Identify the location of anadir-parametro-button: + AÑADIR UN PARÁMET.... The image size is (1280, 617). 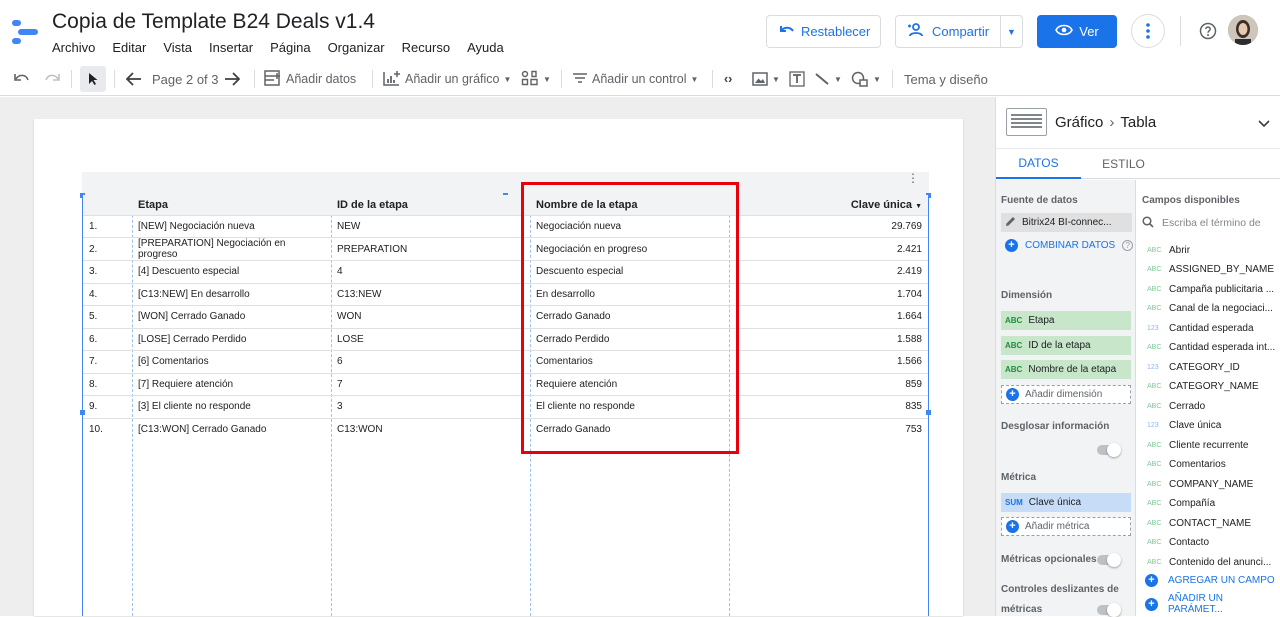
(1212, 604).